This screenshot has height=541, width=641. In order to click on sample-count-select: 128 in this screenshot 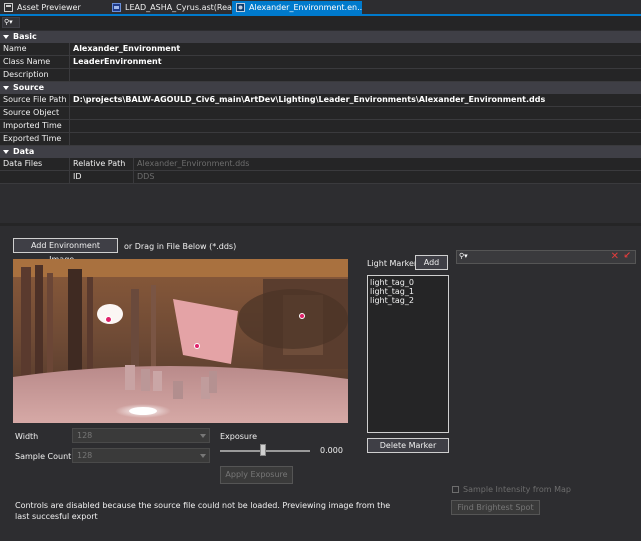, I will do `click(141, 455)`.